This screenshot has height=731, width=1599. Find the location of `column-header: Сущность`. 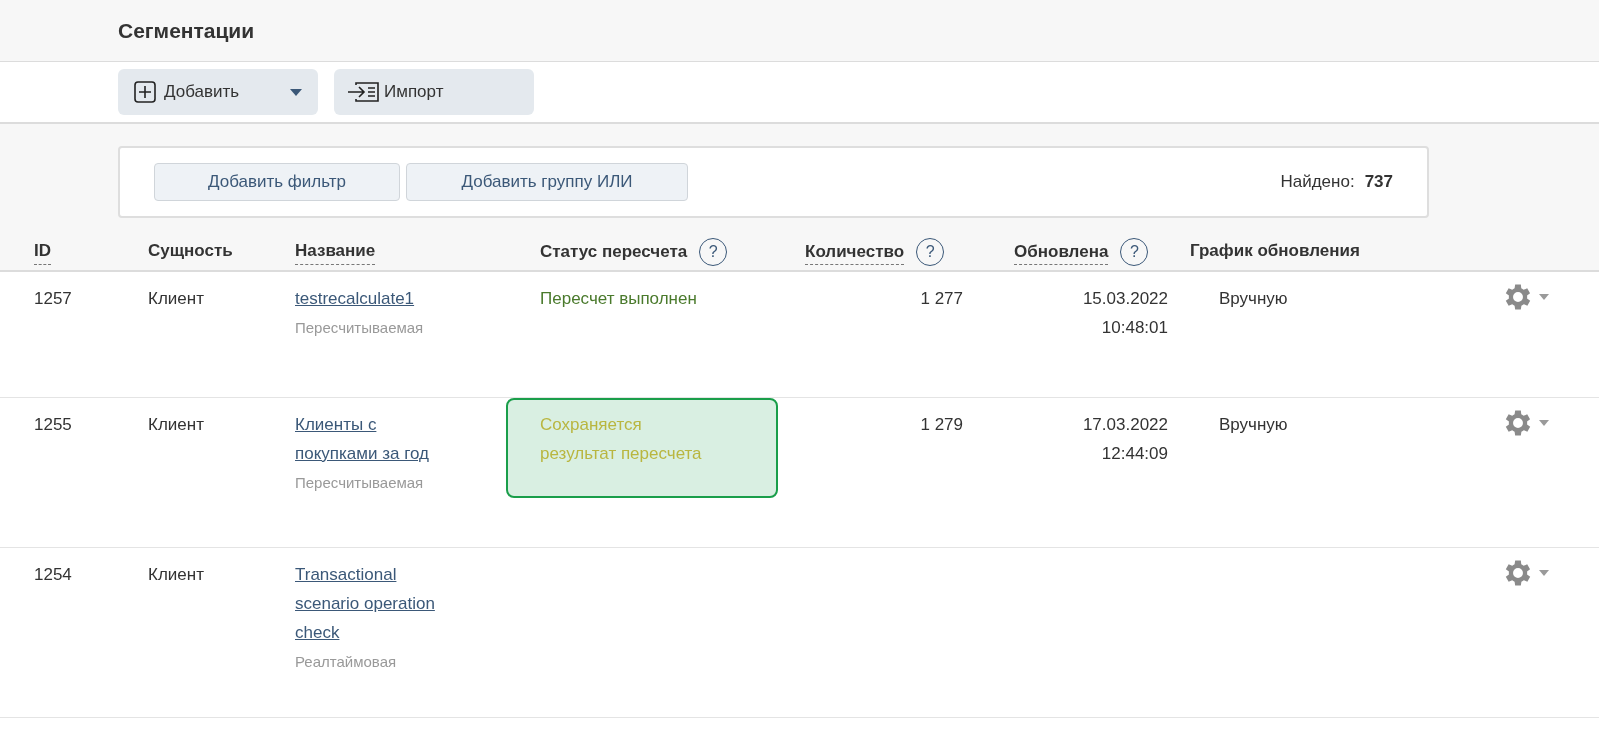

column-header: Сущность is located at coordinates (190, 251).